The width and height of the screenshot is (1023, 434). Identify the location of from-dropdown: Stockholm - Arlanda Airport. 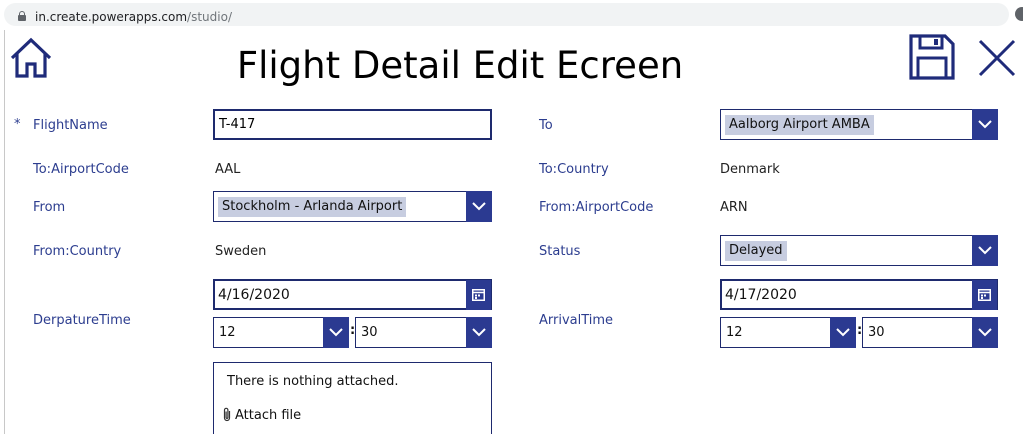
(352, 206).